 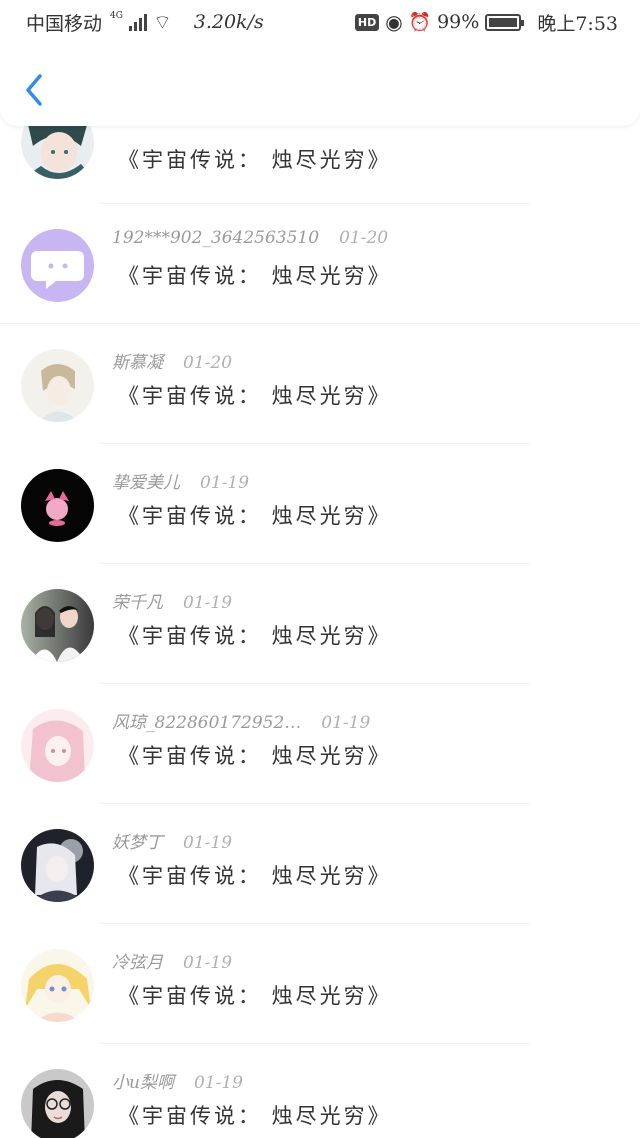 I want to click on battery-fill, so click(x=503, y=22).